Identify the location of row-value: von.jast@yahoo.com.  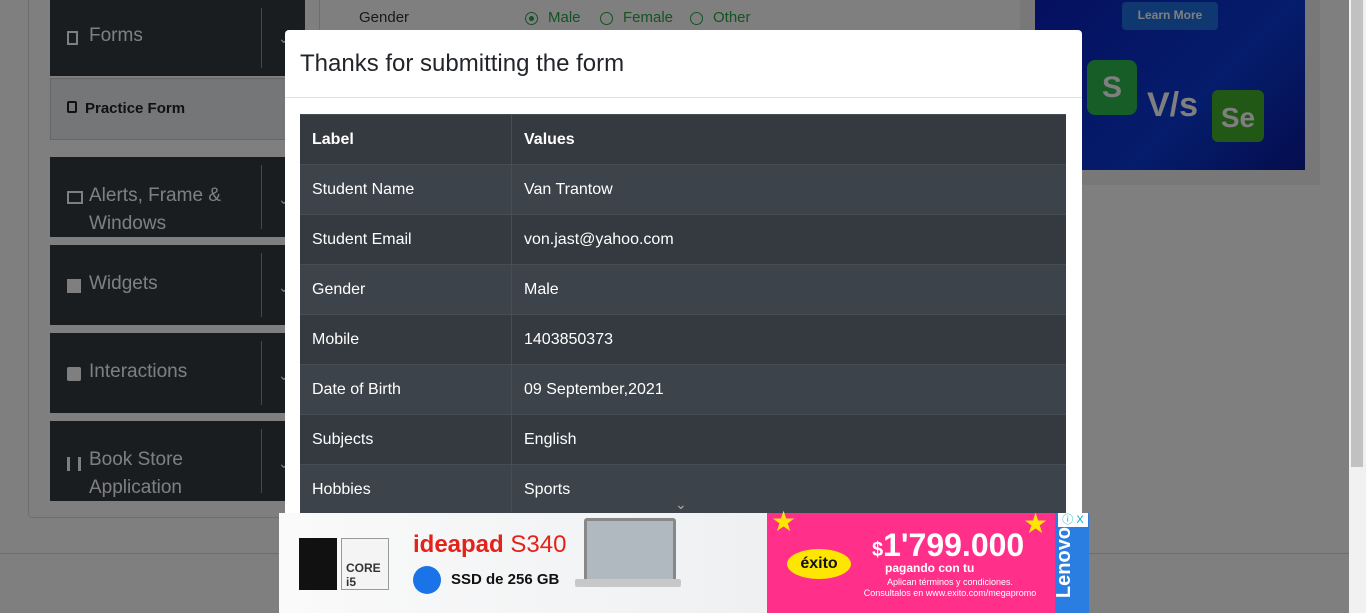
(788, 239).